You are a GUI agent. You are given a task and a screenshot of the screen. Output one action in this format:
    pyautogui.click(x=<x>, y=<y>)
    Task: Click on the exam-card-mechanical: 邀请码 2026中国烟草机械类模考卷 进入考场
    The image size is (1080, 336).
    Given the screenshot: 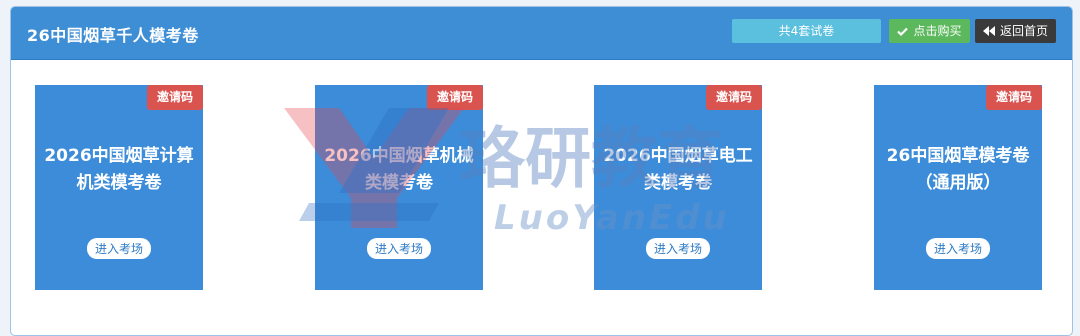 What is the action you would take?
    pyautogui.click(x=399, y=187)
    